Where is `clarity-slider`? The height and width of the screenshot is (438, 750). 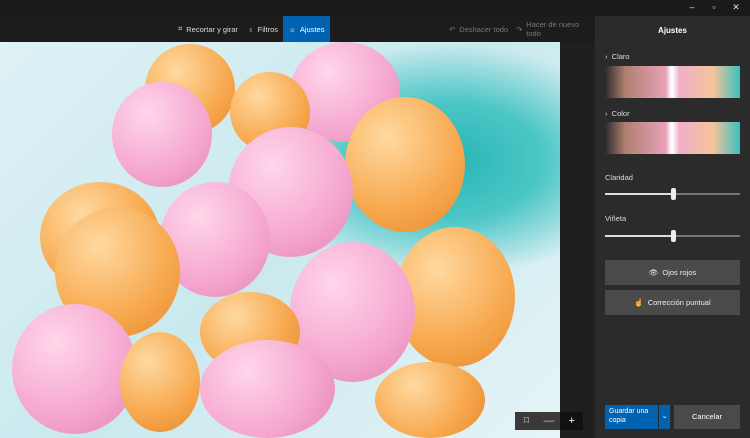
clarity-slider is located at coordinates (672, 194).